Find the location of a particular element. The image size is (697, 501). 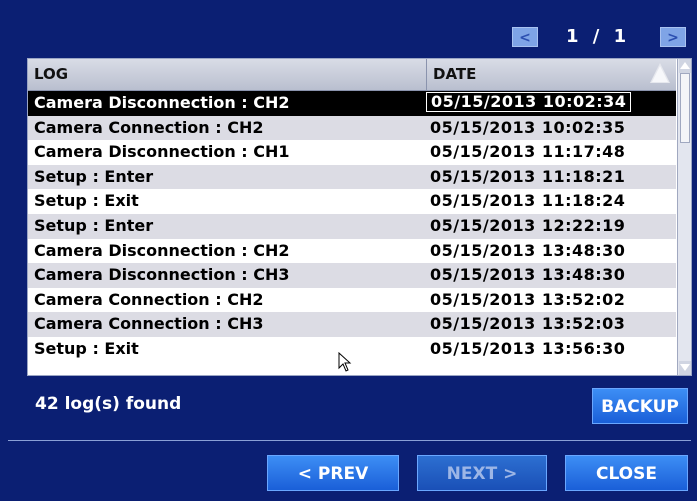

log-cell: Camera Disconnection : CH1 is located at coordinates (162, 152).